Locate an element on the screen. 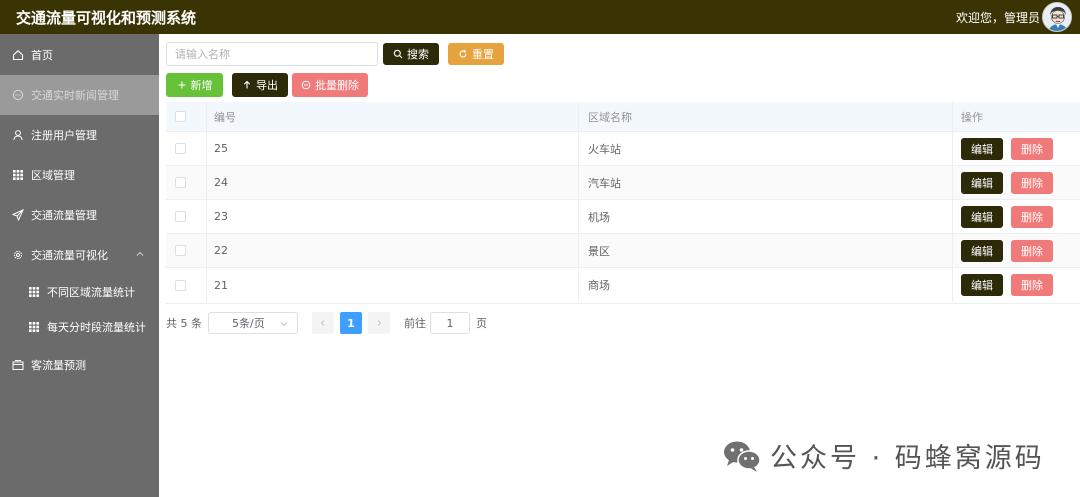  sidebar-item-hourly-stats: 每天分时段流量统计 is located at coordinates (79, 327).